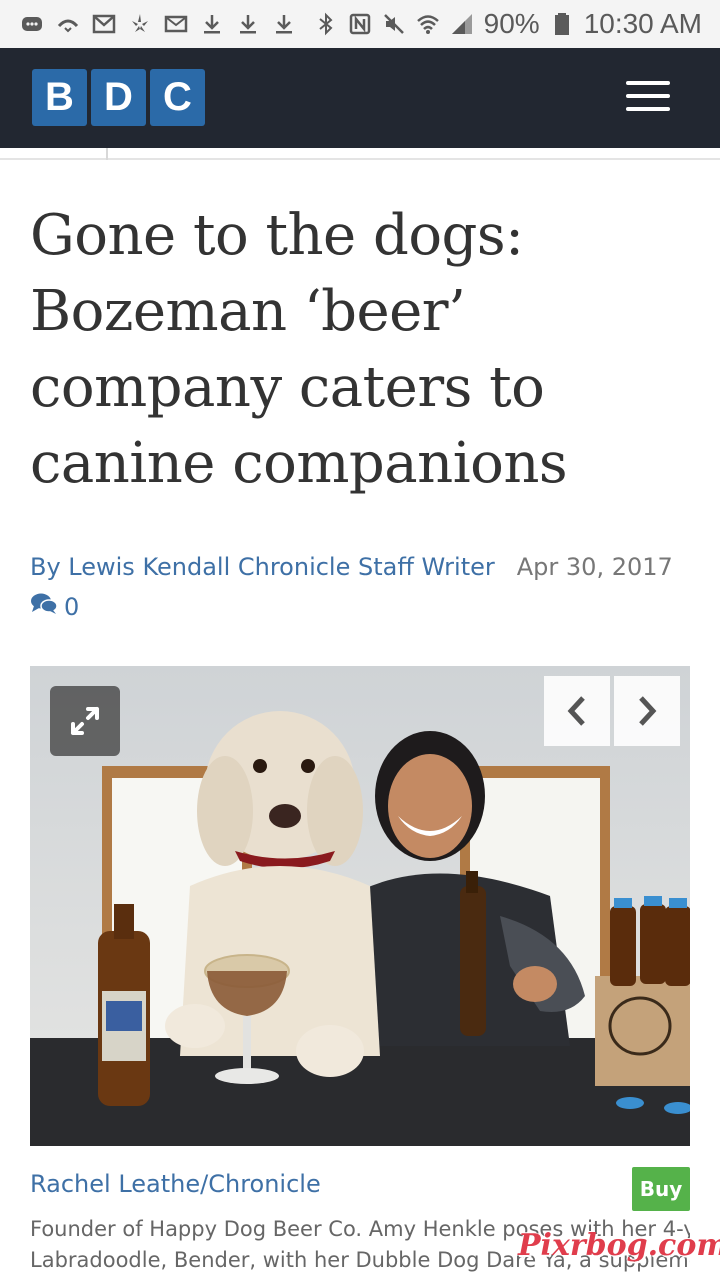  I want to click on hamburger-icon, so click(648, 96).